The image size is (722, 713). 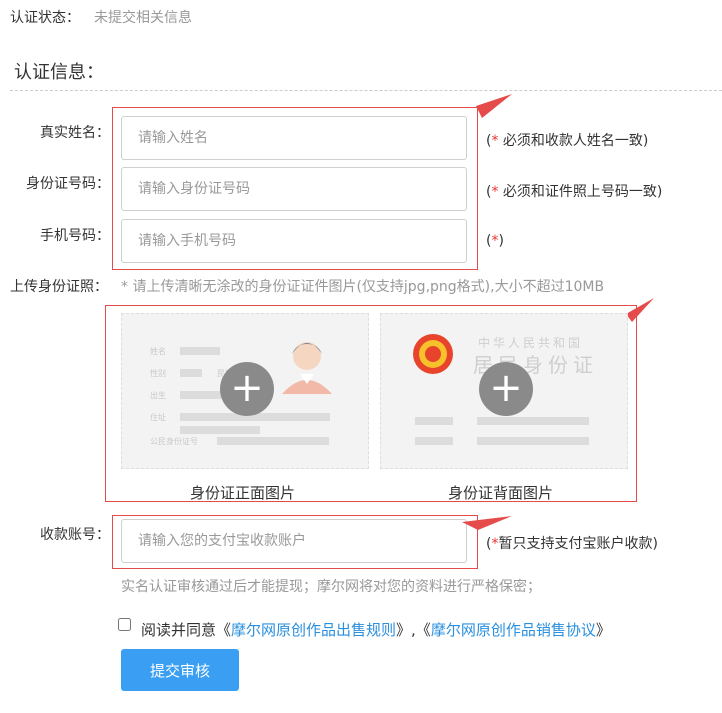 I want to click on card-field-gender: 性别, so click(x=158, y=373).